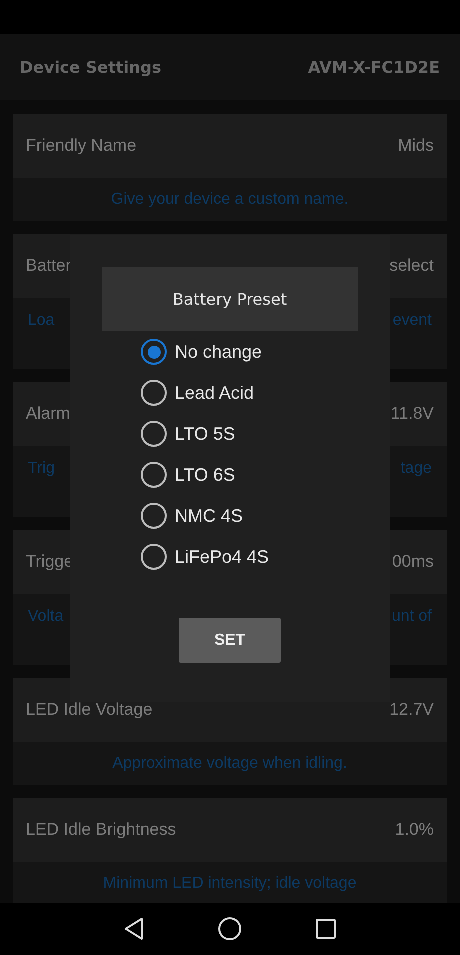 The image size is (460, 955). What do you see at coordinates (416, 146) in the screenshot?
I see `setting-value: Mids` at bounding box center [416, 146].